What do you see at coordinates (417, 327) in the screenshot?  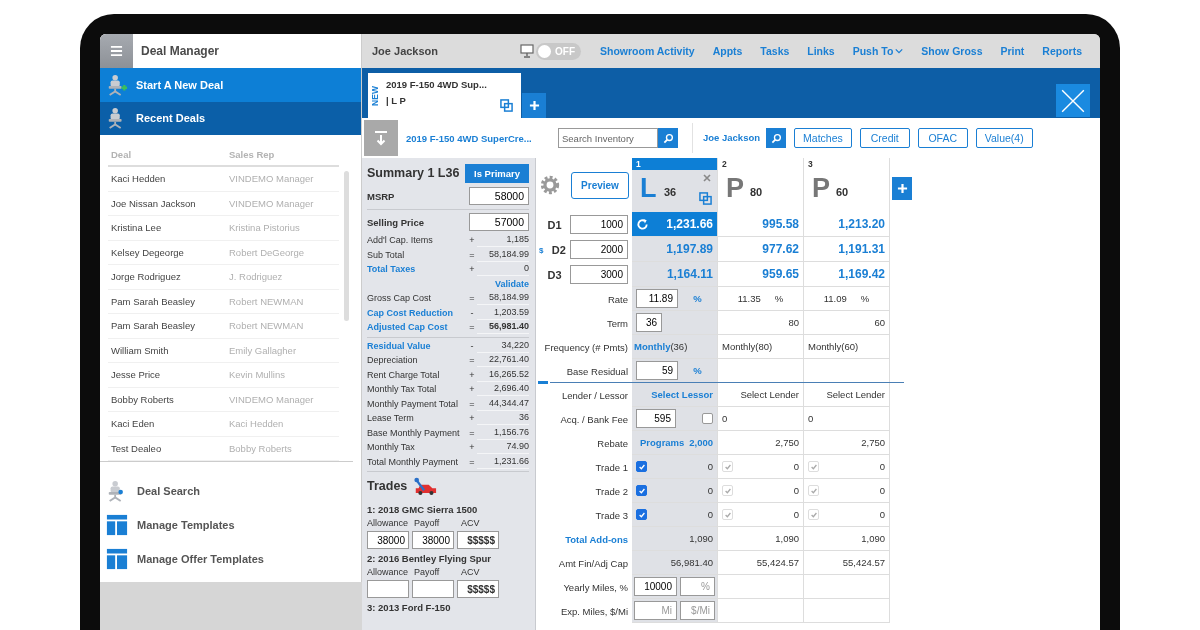 I see `summary-link: Adjusted Cap Cost` at bounding box center [417, 327].